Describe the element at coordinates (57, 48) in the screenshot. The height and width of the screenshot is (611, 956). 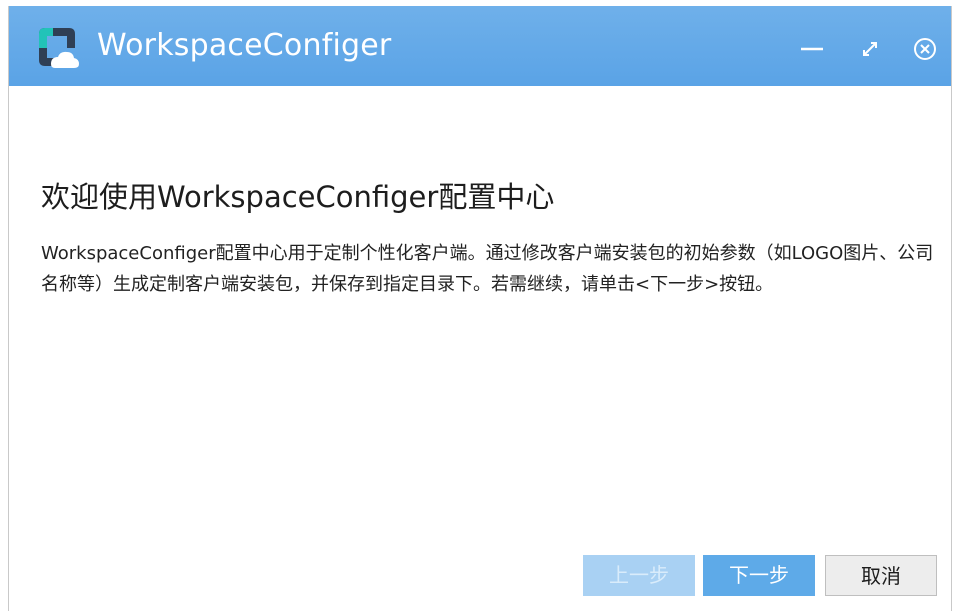
I see `app-logo-icon` at that location.